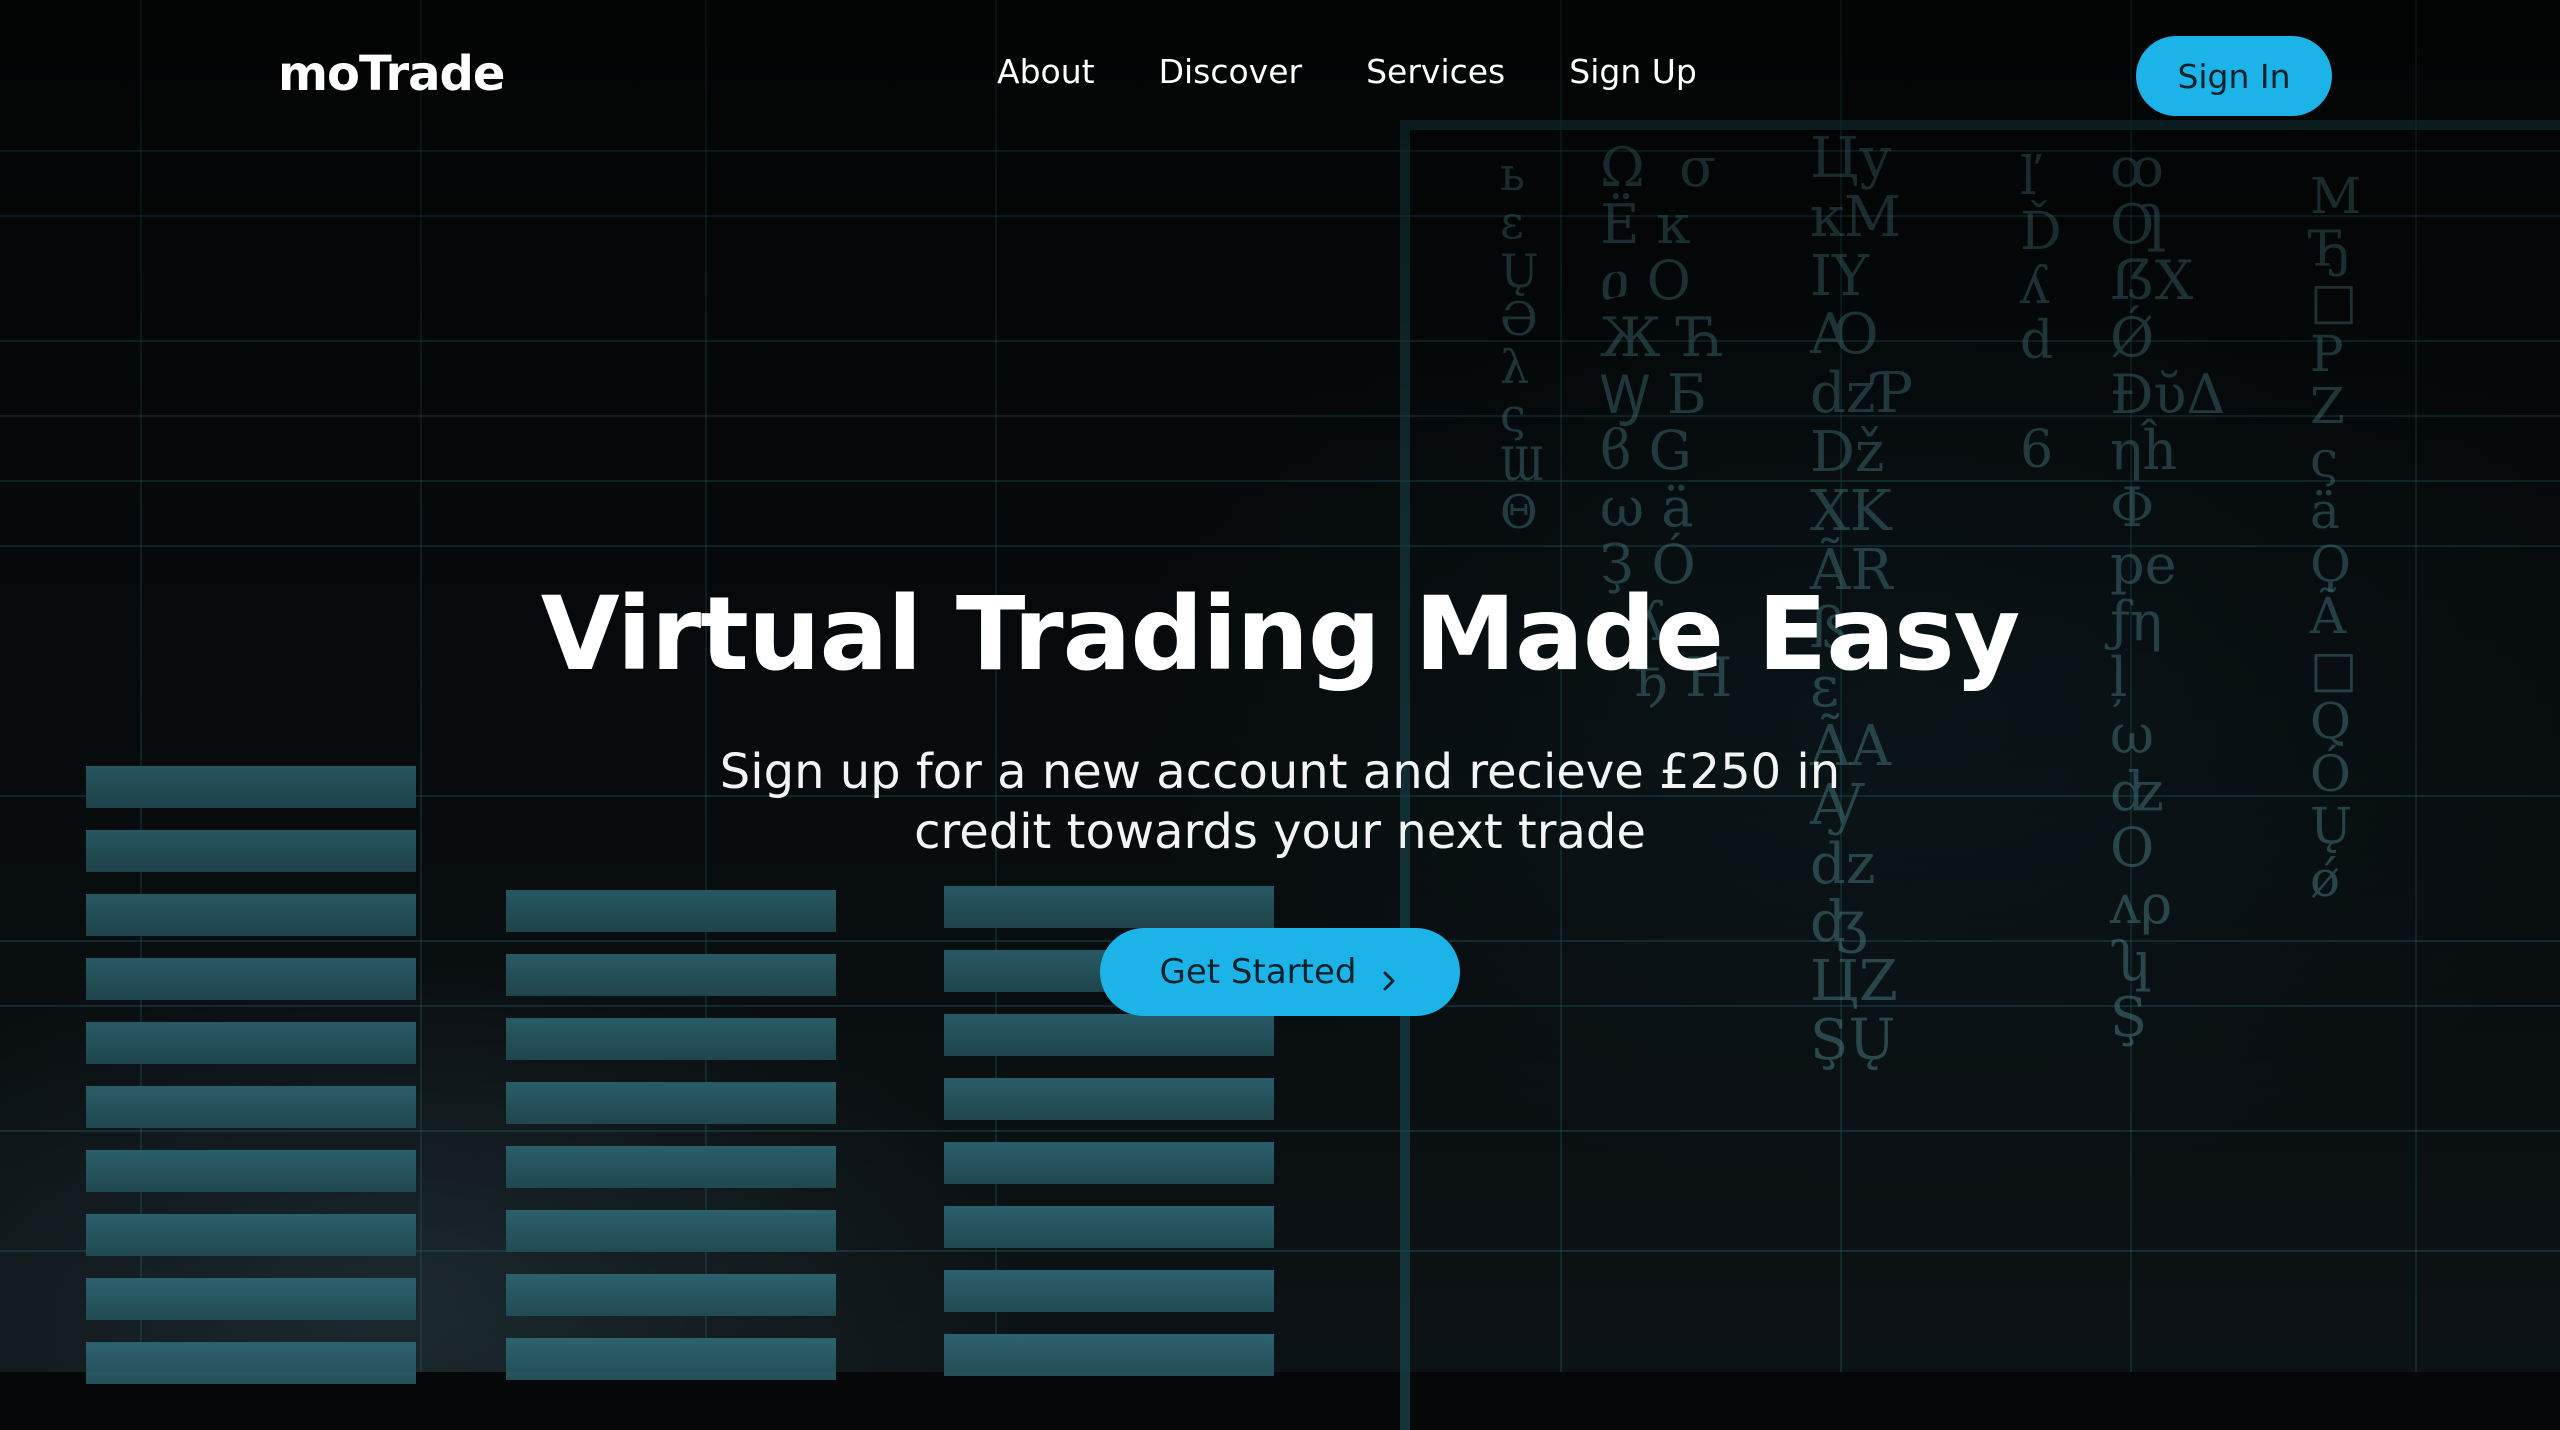 This screenshot has width=2560, height=1430. Describe the element at coordinates (1347, 71) in the screenshot. I see `main-nav: About Discover Services Sign Up` at that location.